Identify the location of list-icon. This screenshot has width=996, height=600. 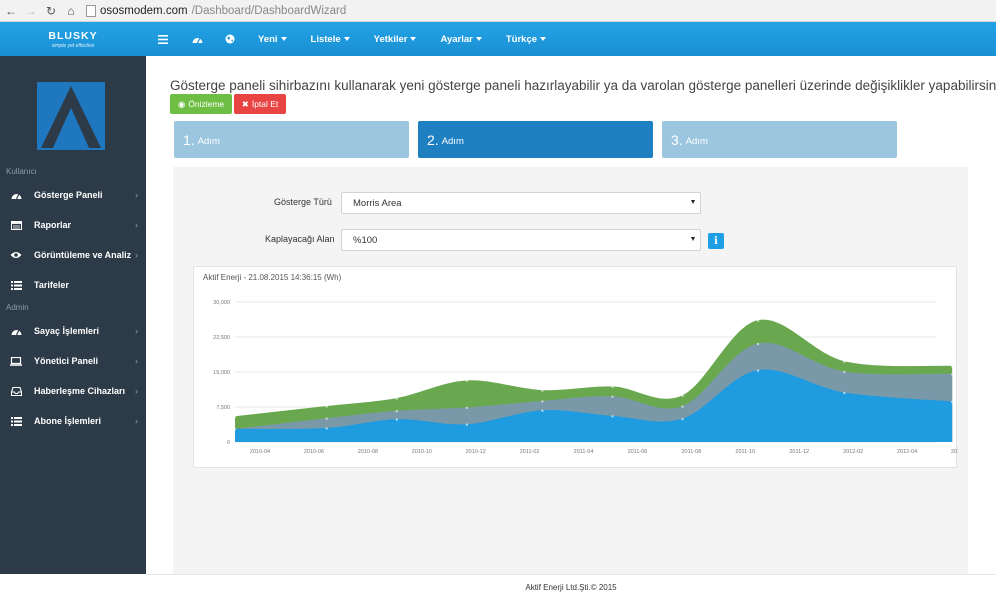
(16, 285).